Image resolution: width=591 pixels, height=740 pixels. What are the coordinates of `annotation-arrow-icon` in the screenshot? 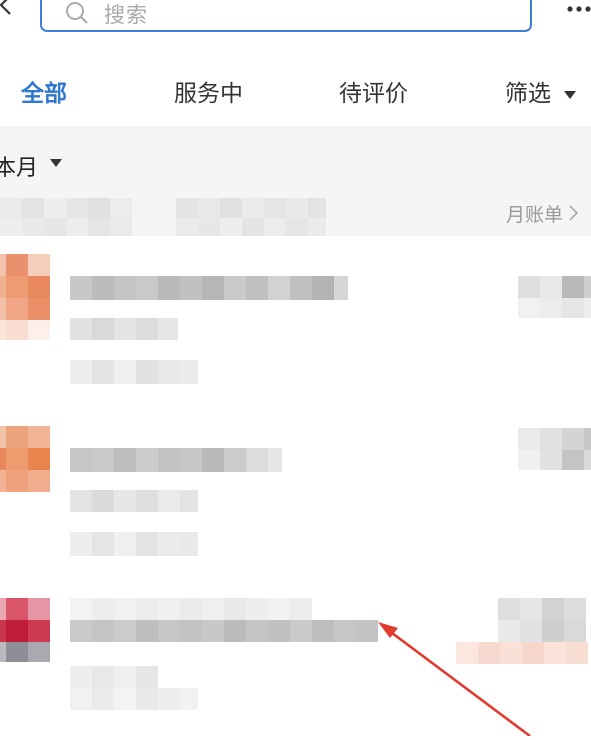 It's located at (454, 679).